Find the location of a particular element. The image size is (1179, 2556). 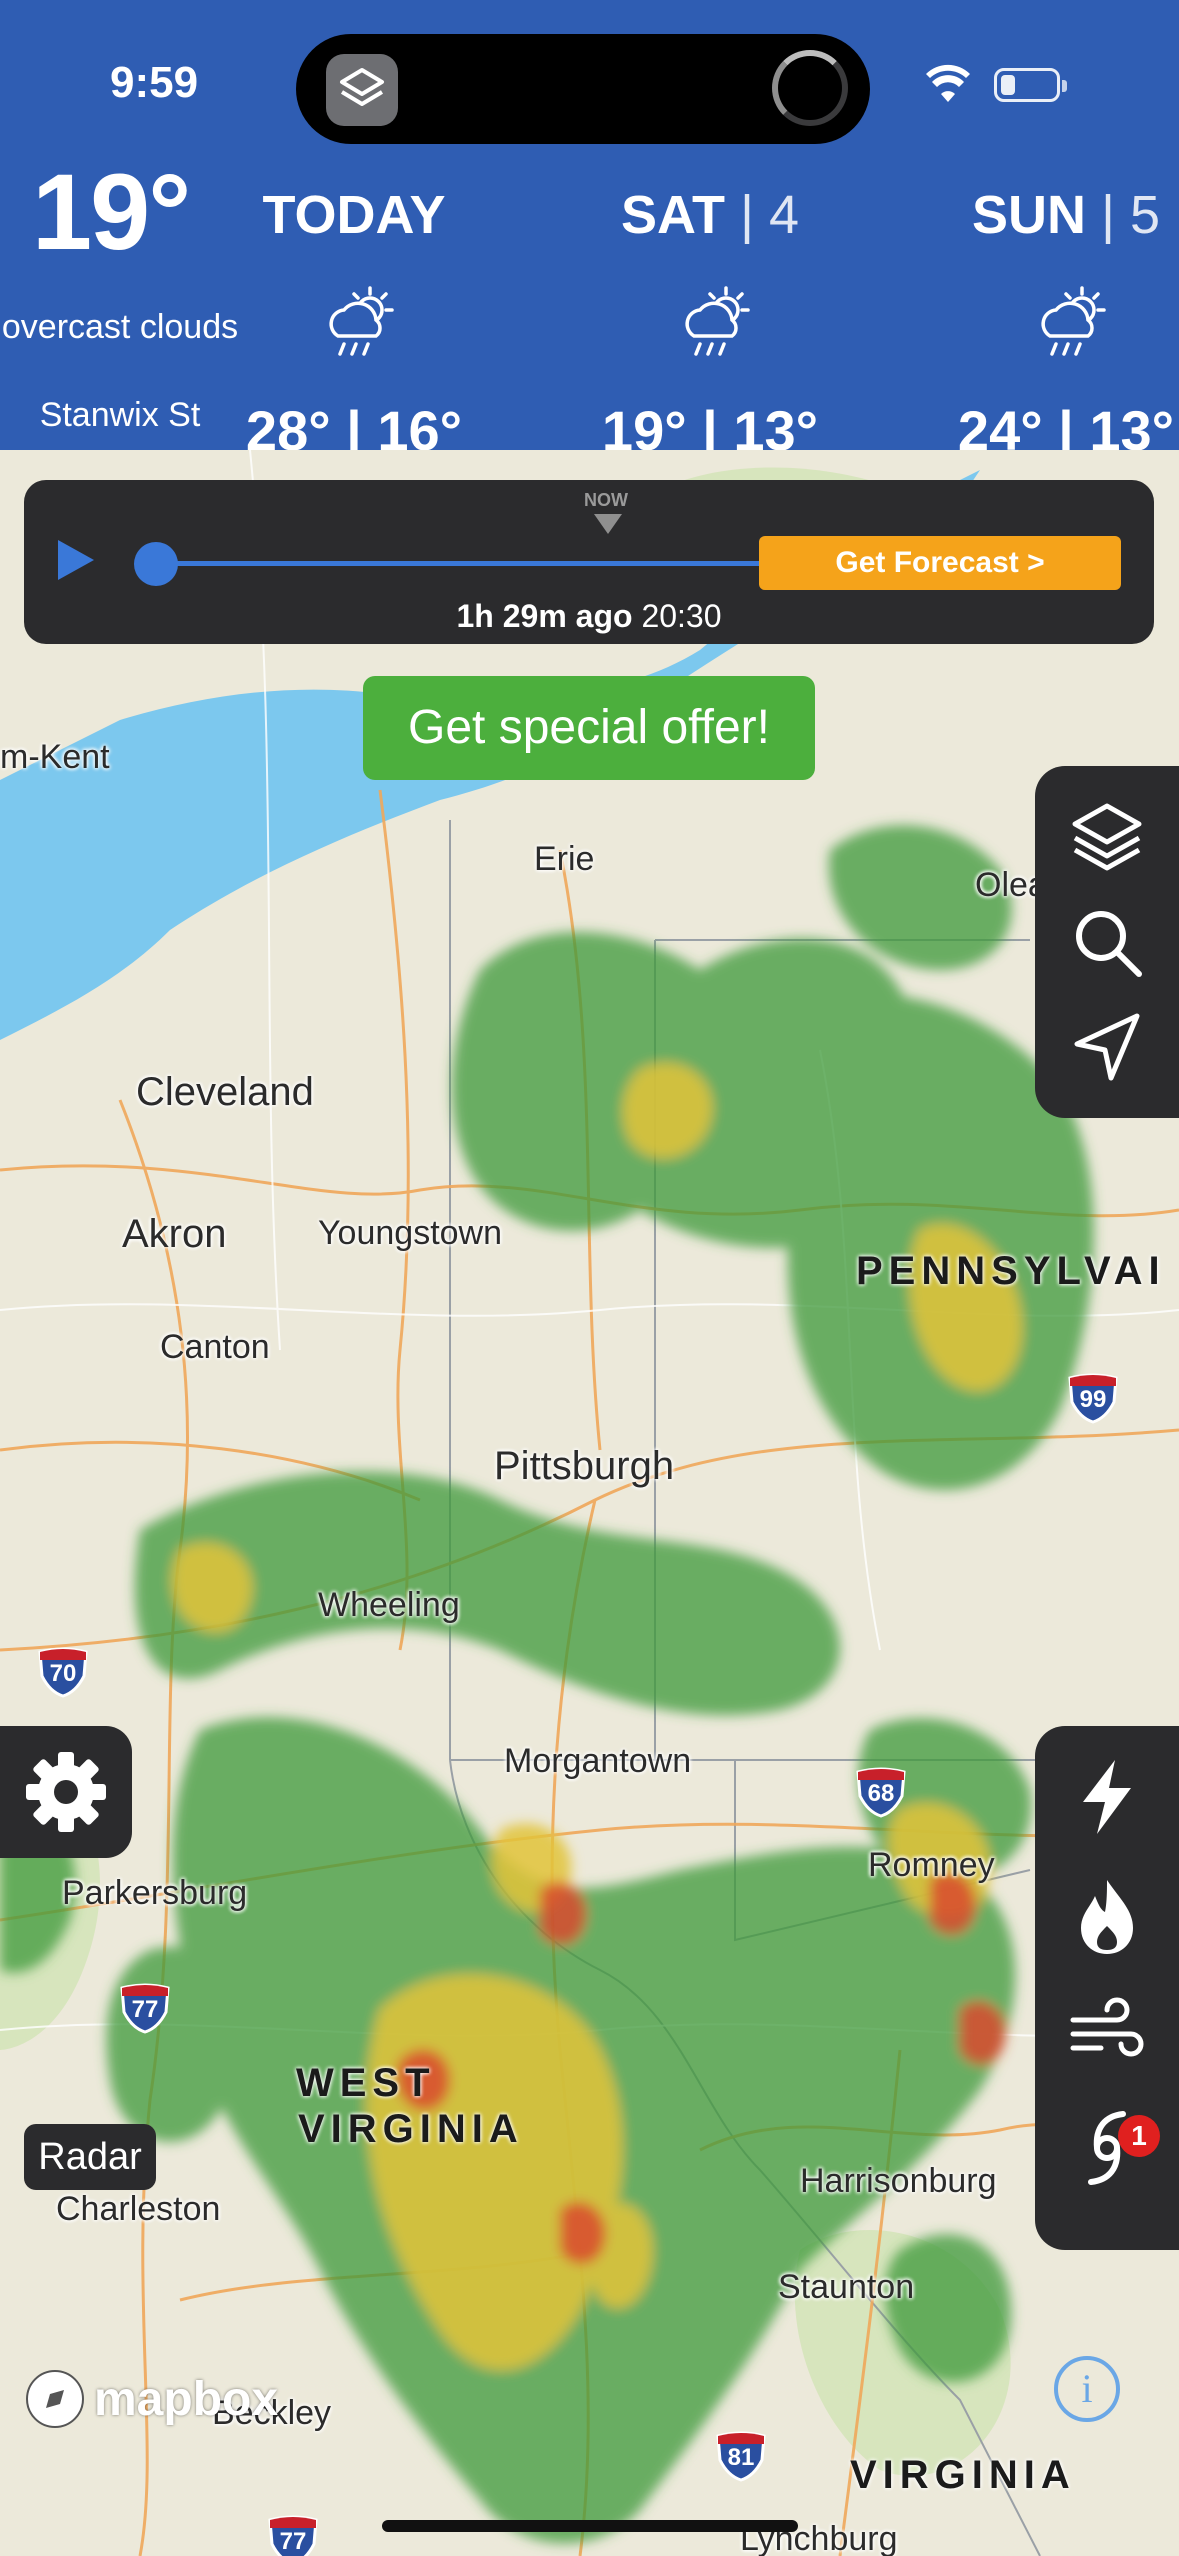

home-indicator is located at coordinates (590, 2526).